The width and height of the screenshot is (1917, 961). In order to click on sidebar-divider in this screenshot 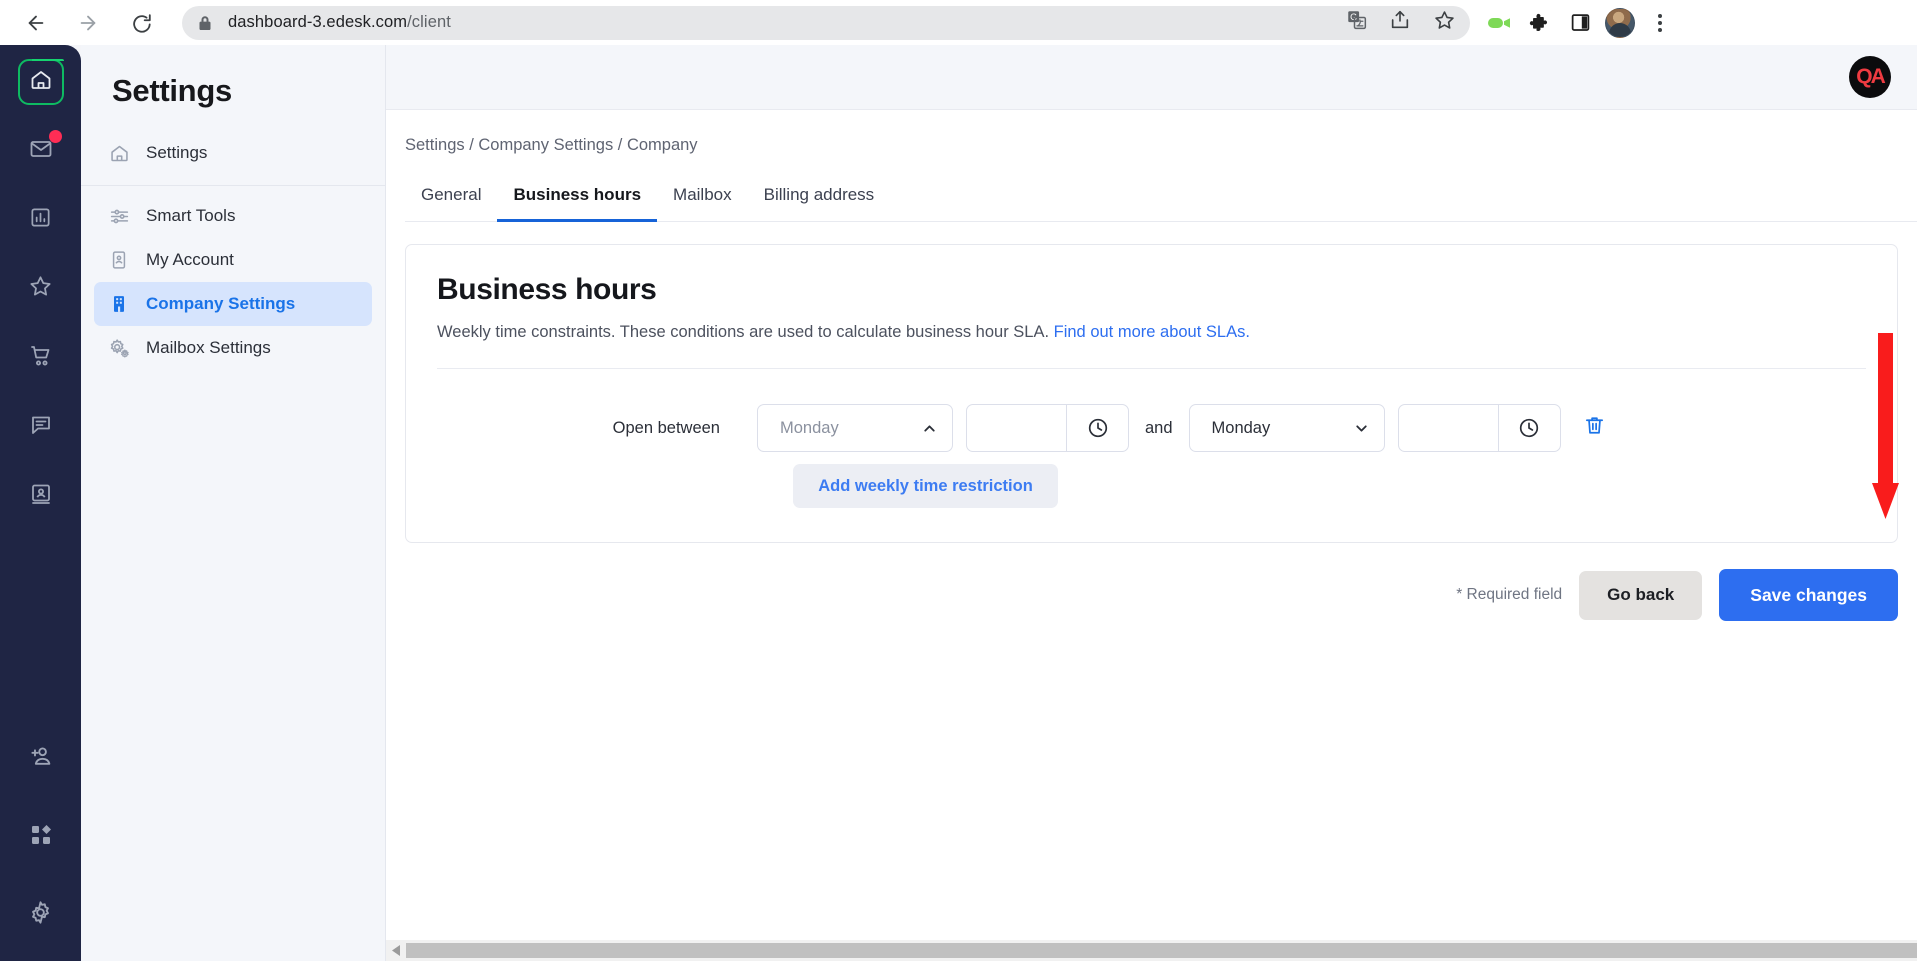, I will do `click(233, 185)`.